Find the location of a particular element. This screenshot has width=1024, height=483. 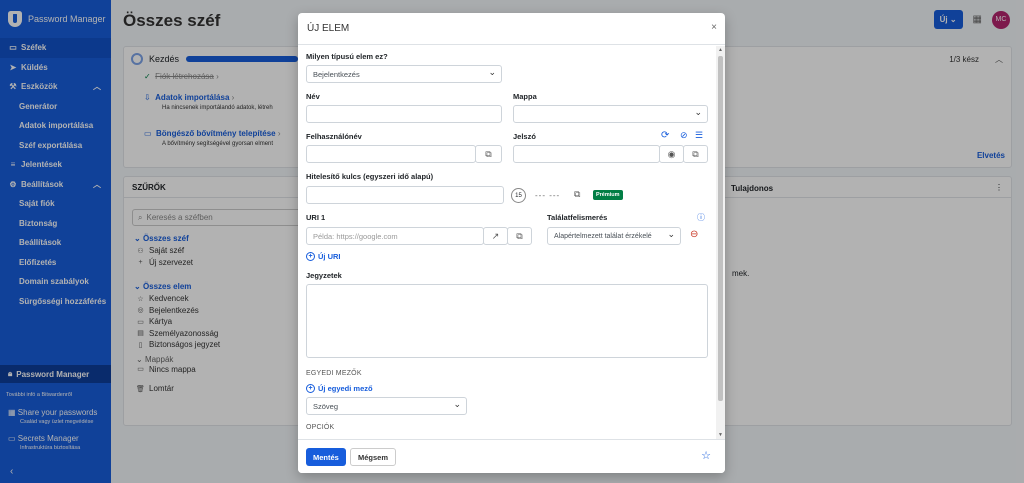

remove-uri-icon: ⊖ is located at coordinates (694, 234).